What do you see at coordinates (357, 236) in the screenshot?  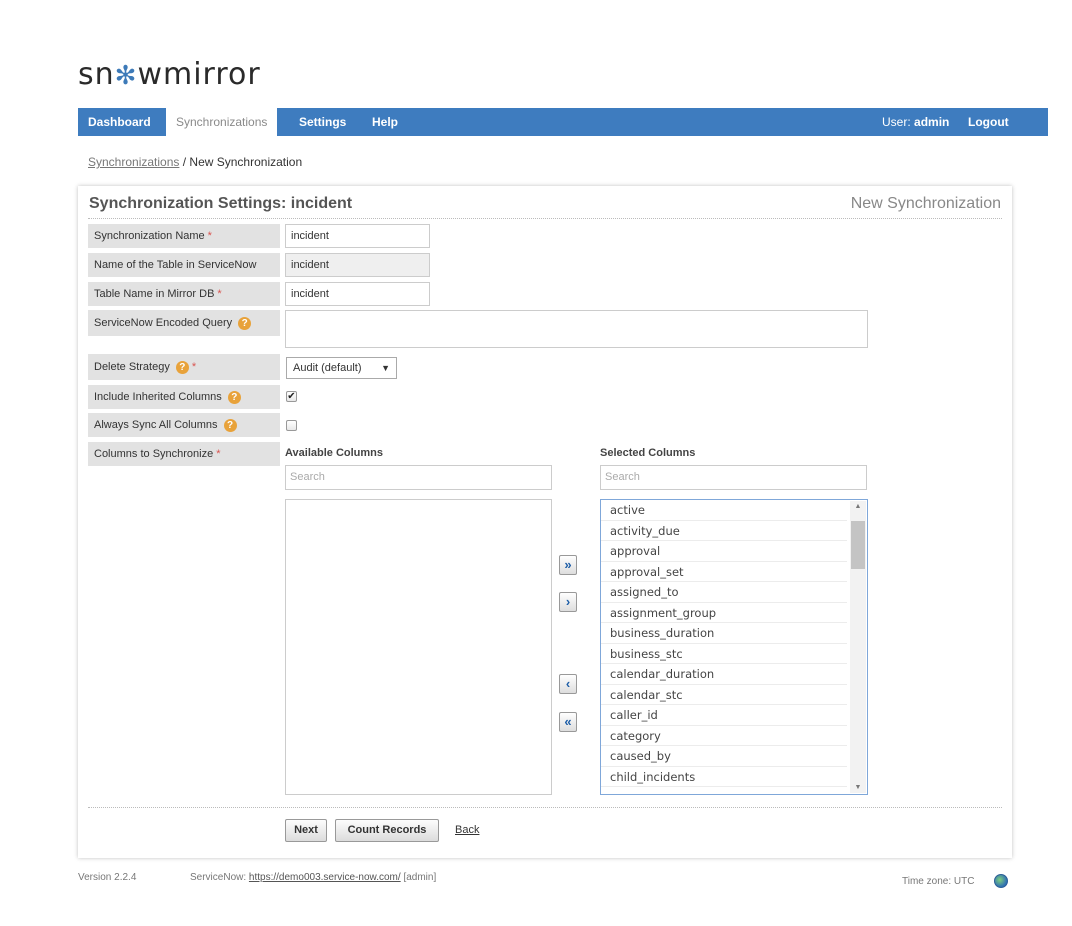 I see `sync-name-input: incident` at bounding box center [357, 236].